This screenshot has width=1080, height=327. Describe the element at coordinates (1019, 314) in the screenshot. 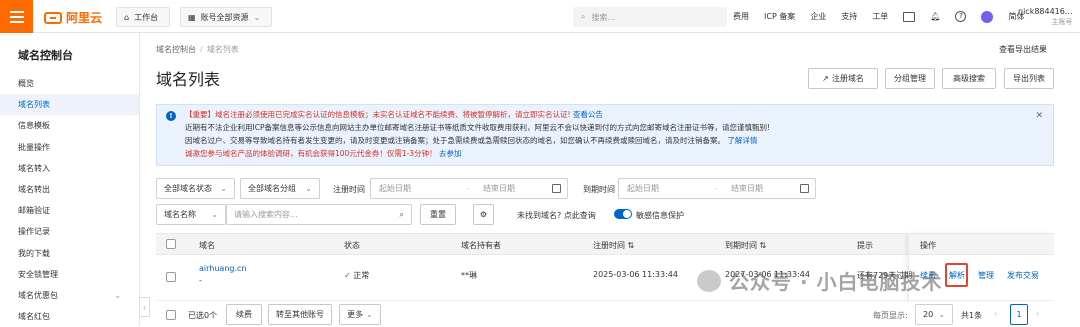

I see `page-button: 1` at that location.